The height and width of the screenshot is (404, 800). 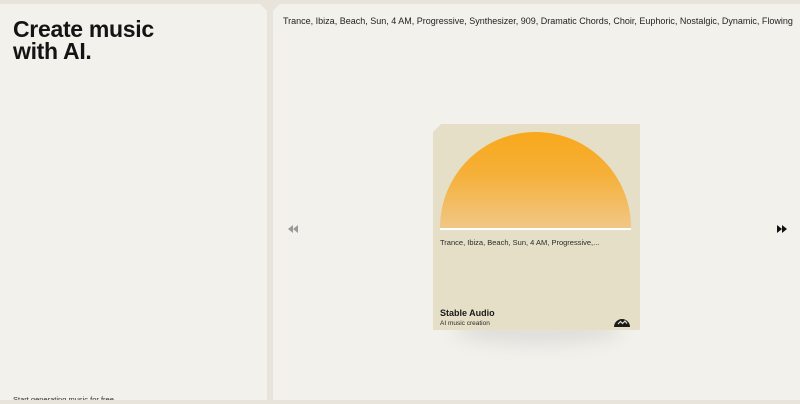 What do you see at coordinates (465, 323) in the screenshot?
I see `card-subtitle: AI music creation` at bounding box center [465, 323].